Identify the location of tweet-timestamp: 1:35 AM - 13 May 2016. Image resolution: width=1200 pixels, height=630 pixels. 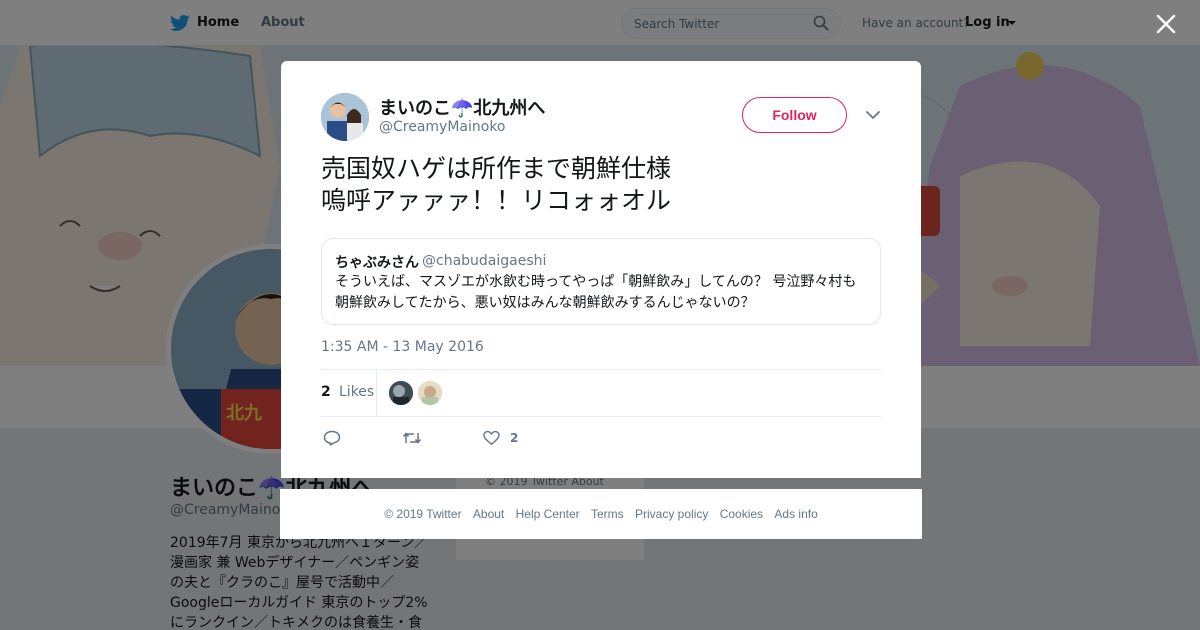
(402, 347).